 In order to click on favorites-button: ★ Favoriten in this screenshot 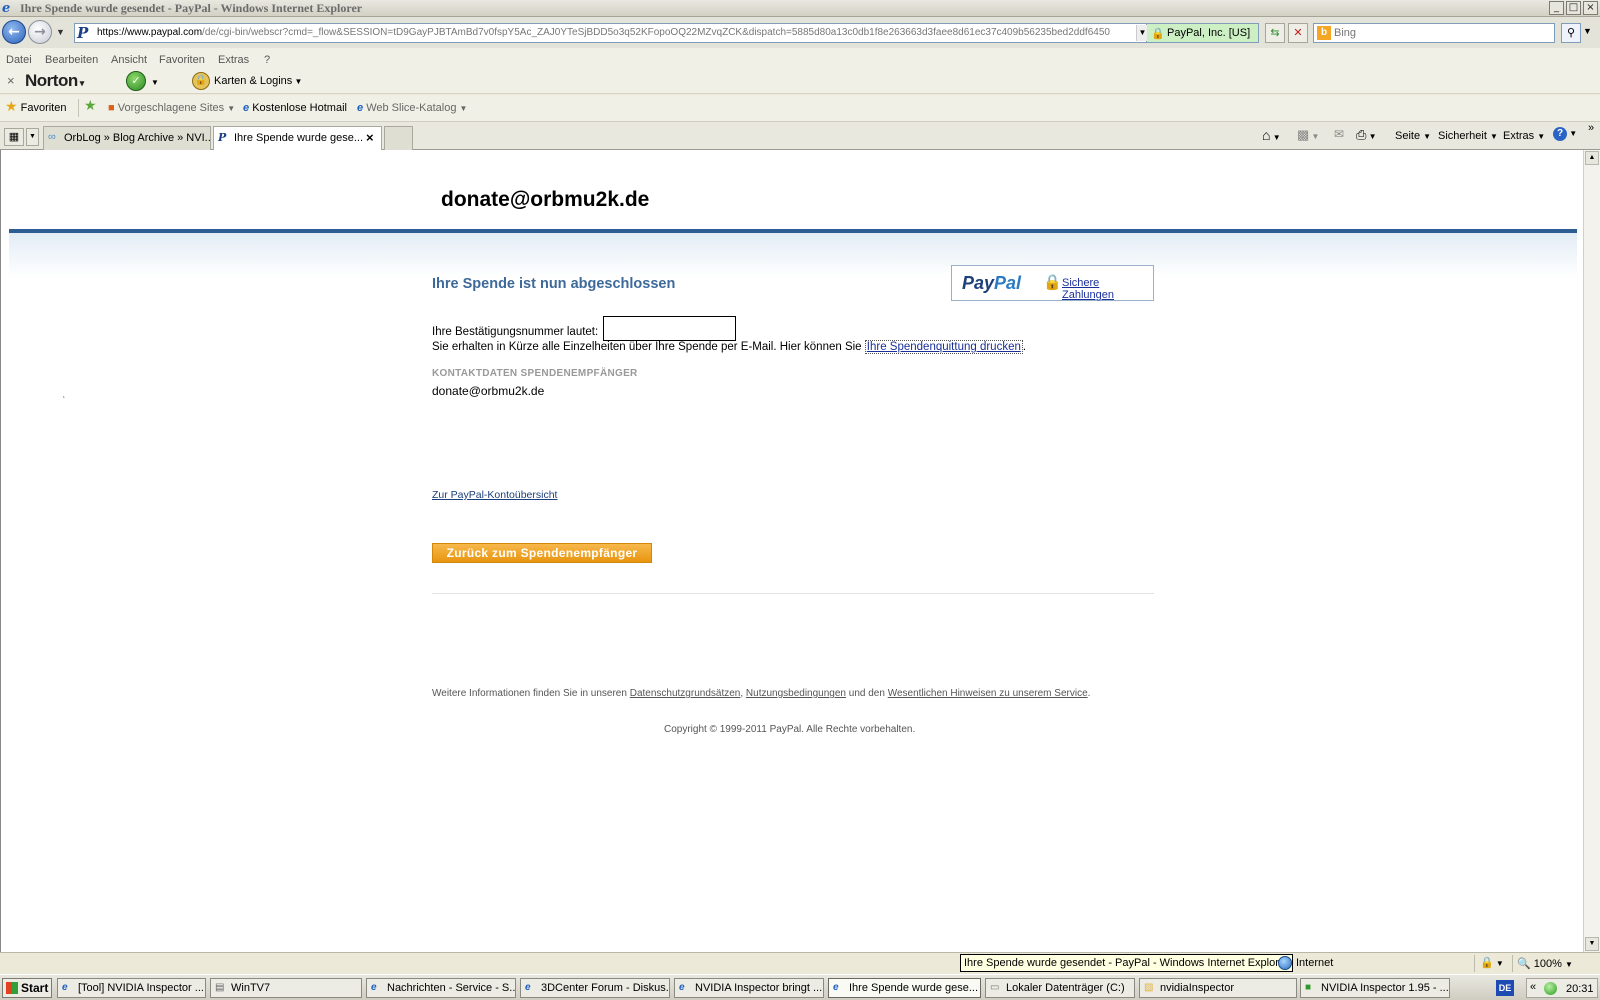, I will do `click(35, 107)`.